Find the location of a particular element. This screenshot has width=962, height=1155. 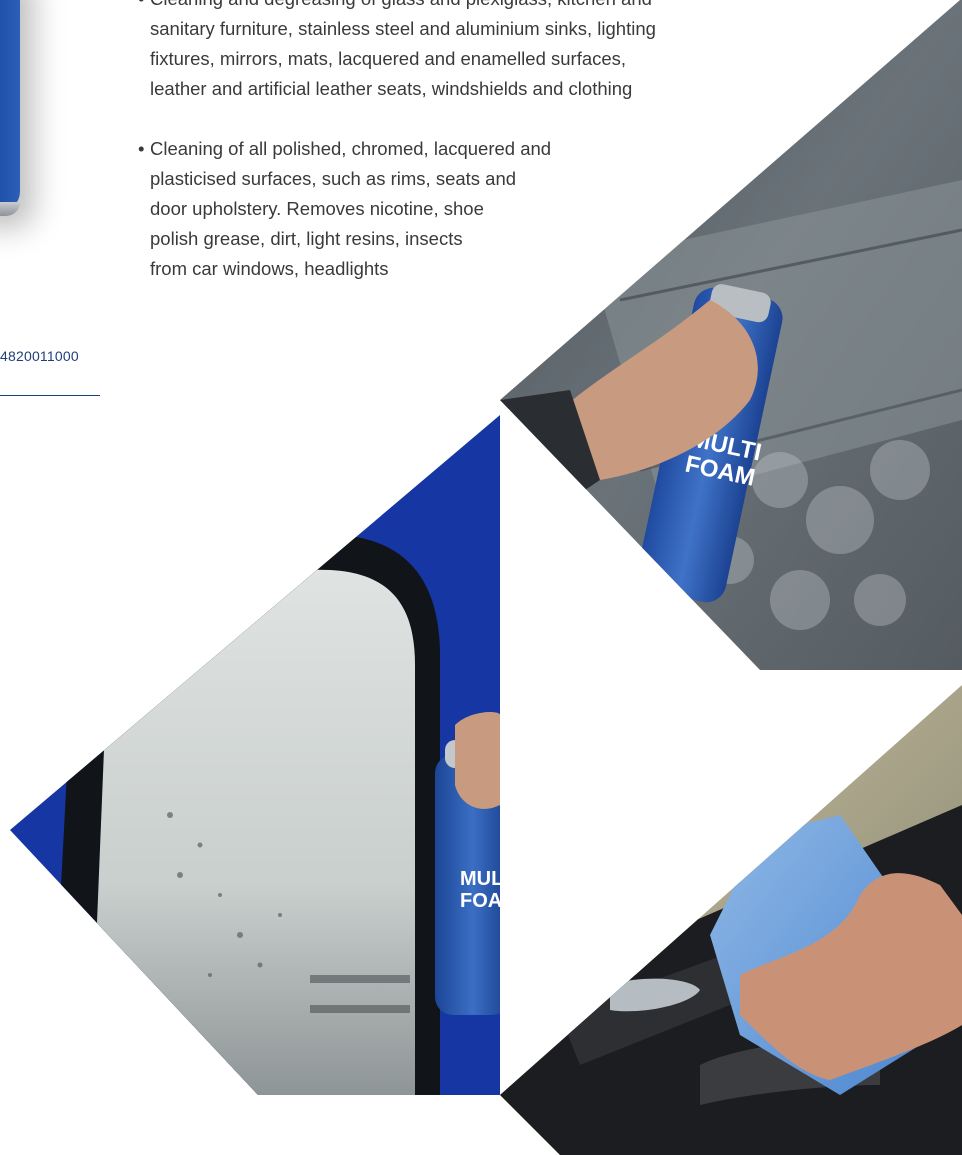

product-can-image is located at coordinates (10, 108).